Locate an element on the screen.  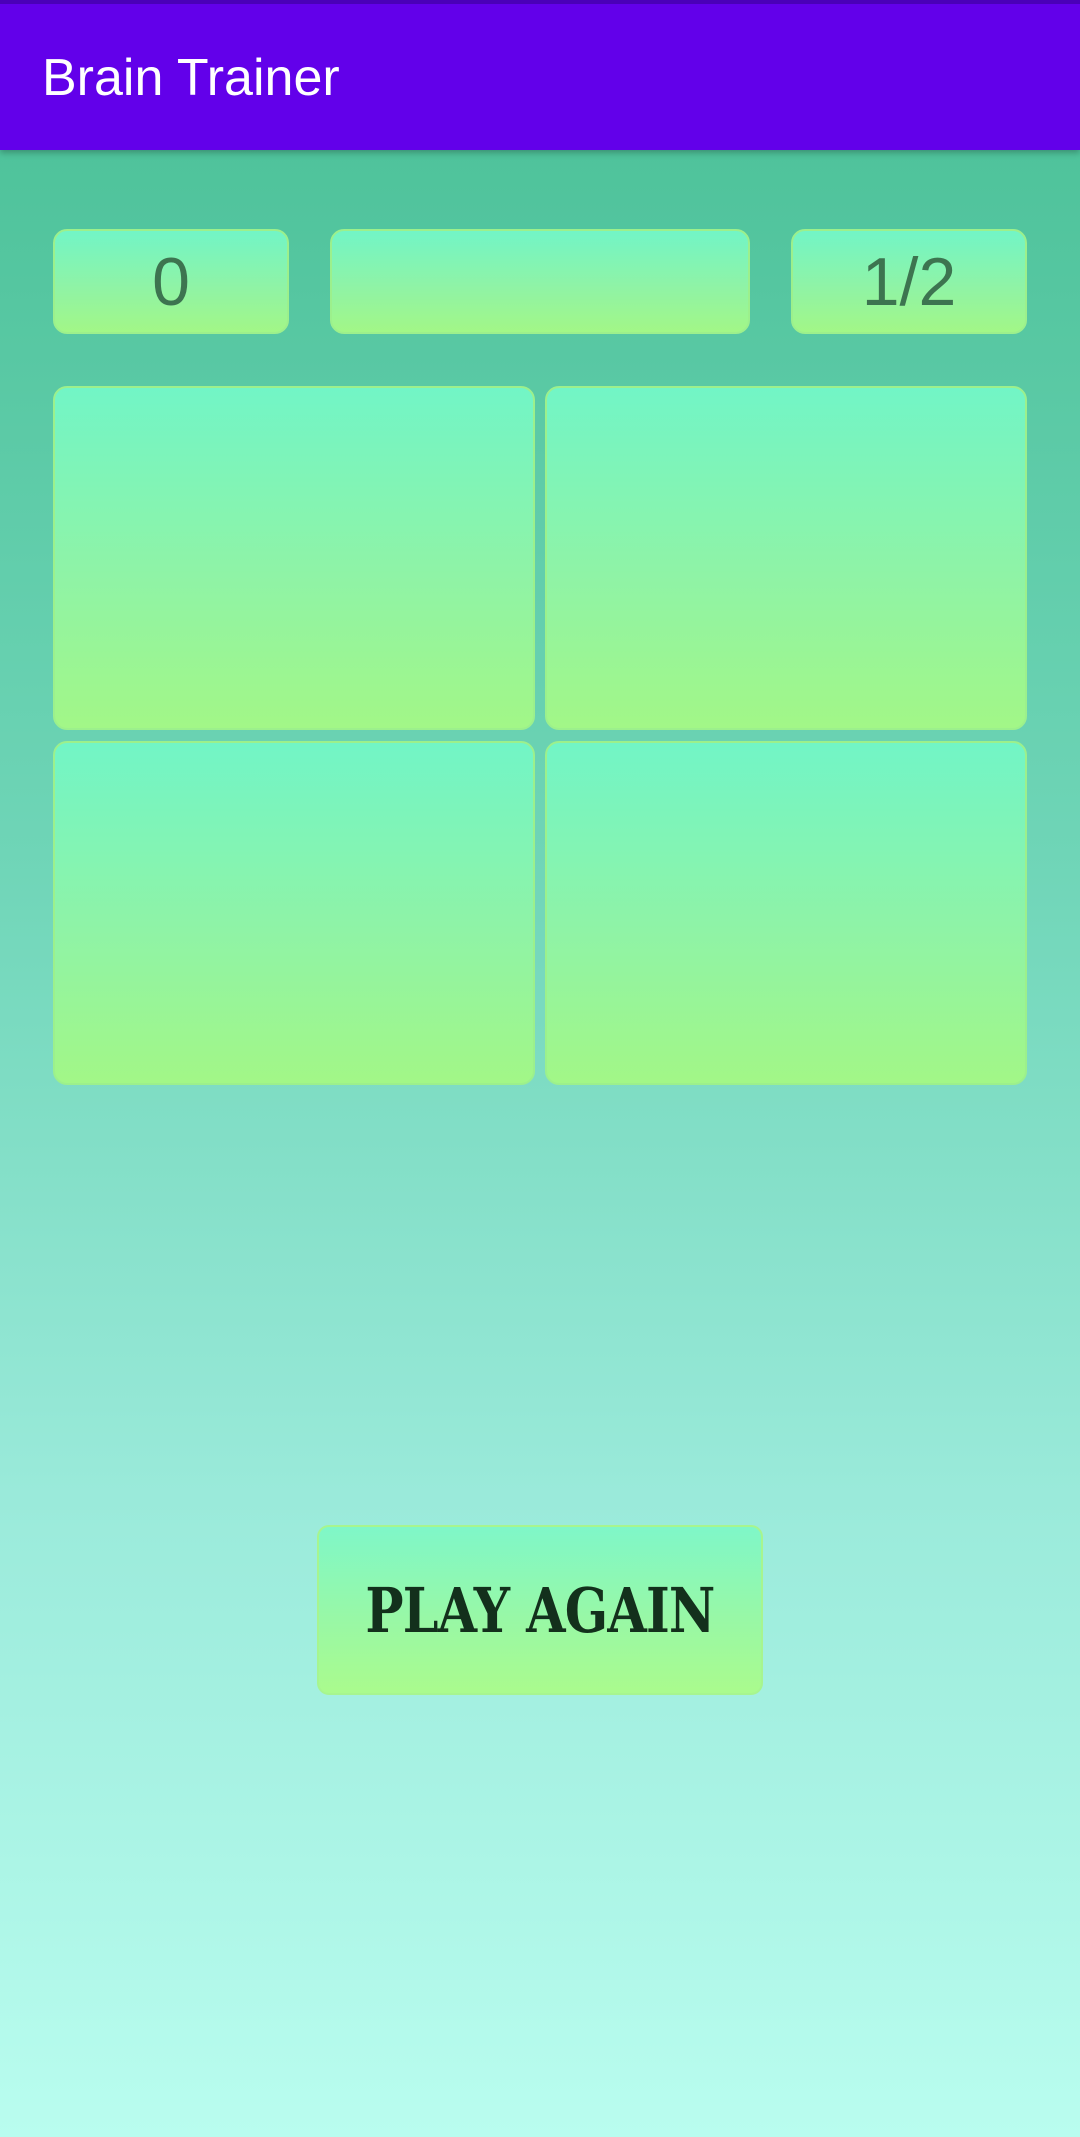
score-display: 0 is located at coordinates (171, 281).